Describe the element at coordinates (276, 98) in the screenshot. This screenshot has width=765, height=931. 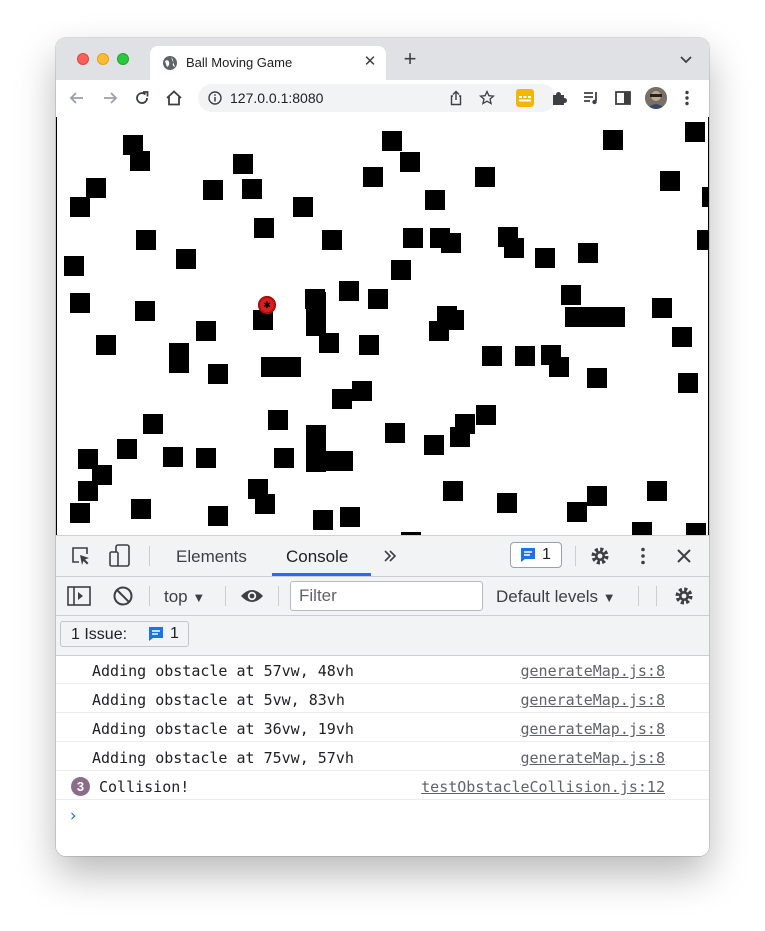
I see `url-text: 127.0.0.1:8080` at that location.